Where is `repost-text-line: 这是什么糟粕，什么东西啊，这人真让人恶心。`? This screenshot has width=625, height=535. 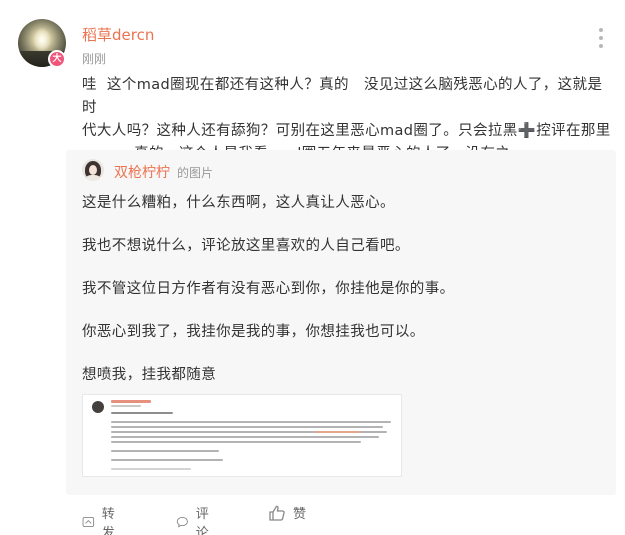
repost-text-line: 这是什么糟粕，什么东西啊，这人真让人恶心。 is located at coordinates (238, 203).